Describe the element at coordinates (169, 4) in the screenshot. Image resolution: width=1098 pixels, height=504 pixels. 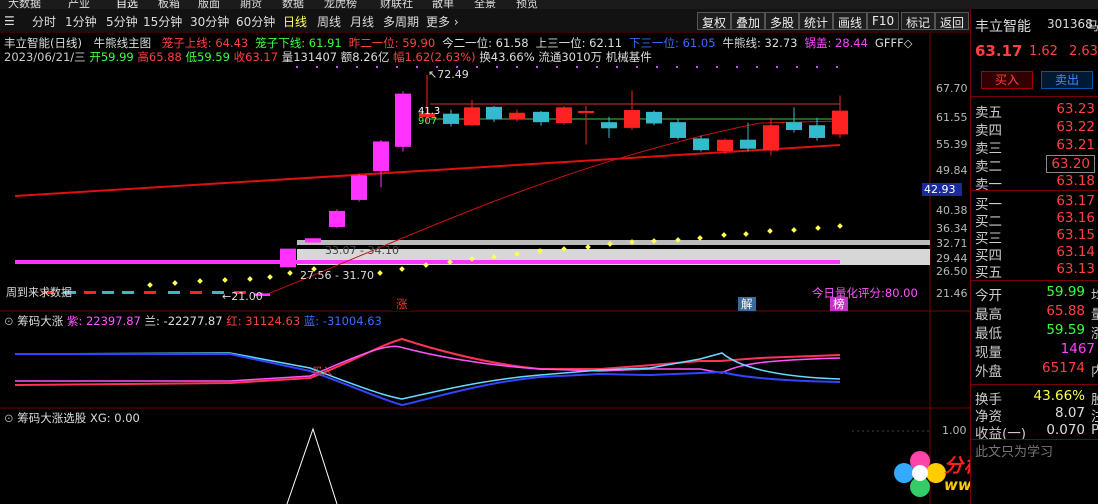
I see `top-menu-item: 板箱` at that location.